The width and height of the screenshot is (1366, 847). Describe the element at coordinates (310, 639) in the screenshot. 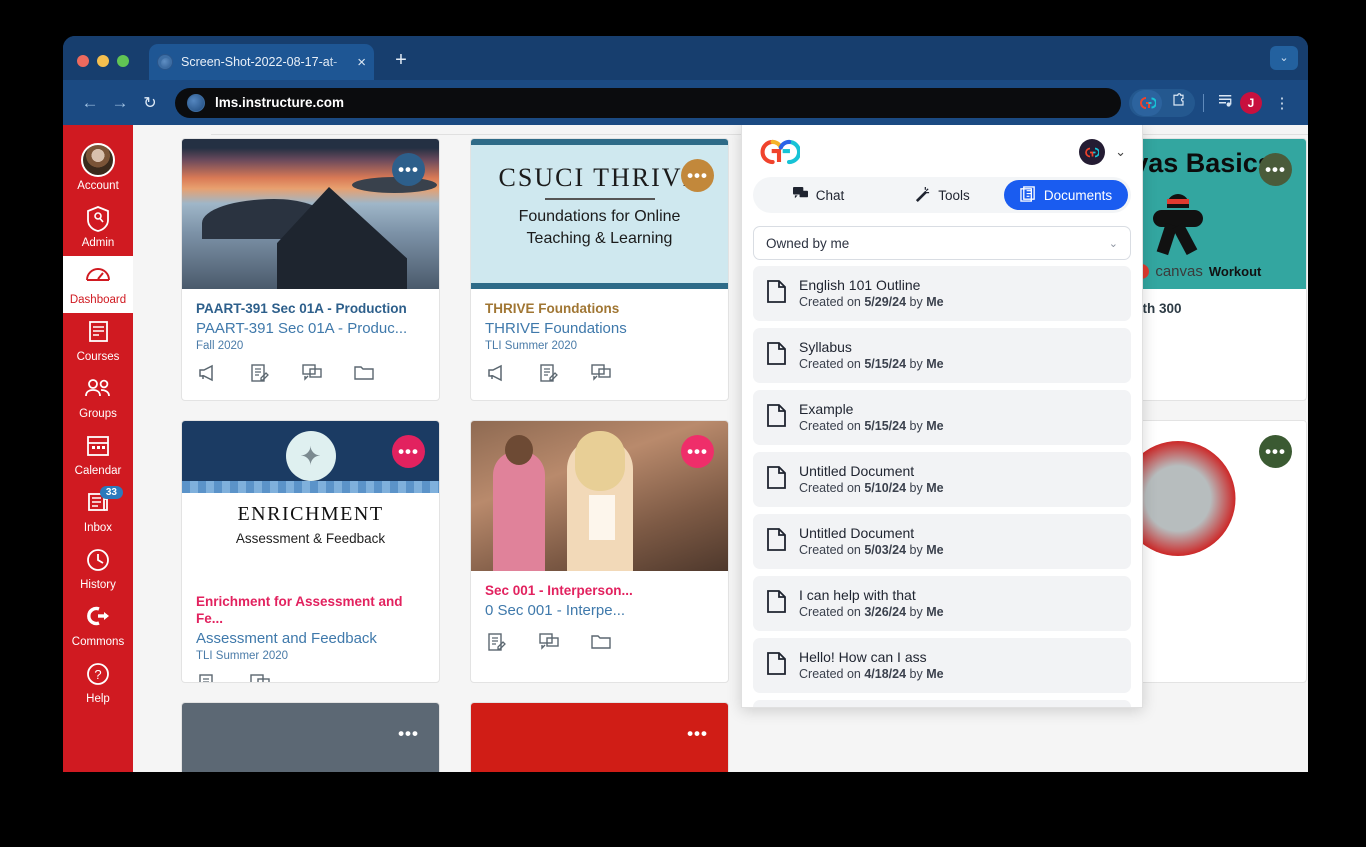

I see `card-subtitle: Assessment and Feedback` at that location.